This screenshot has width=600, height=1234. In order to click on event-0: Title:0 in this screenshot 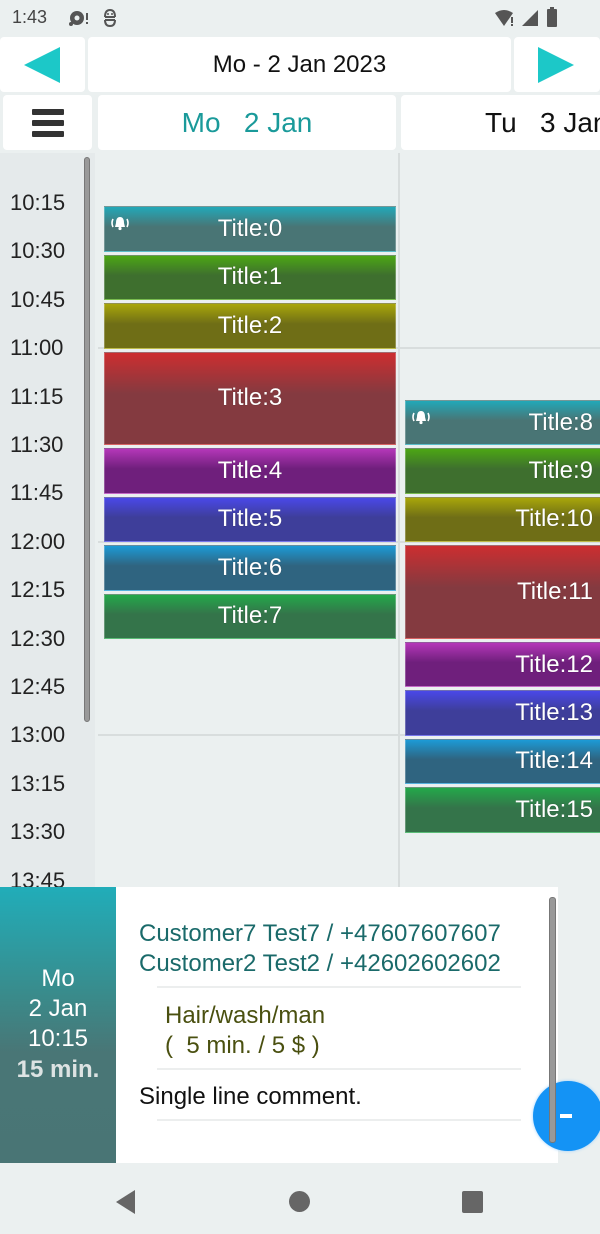, I will do `click(250, 229)`.